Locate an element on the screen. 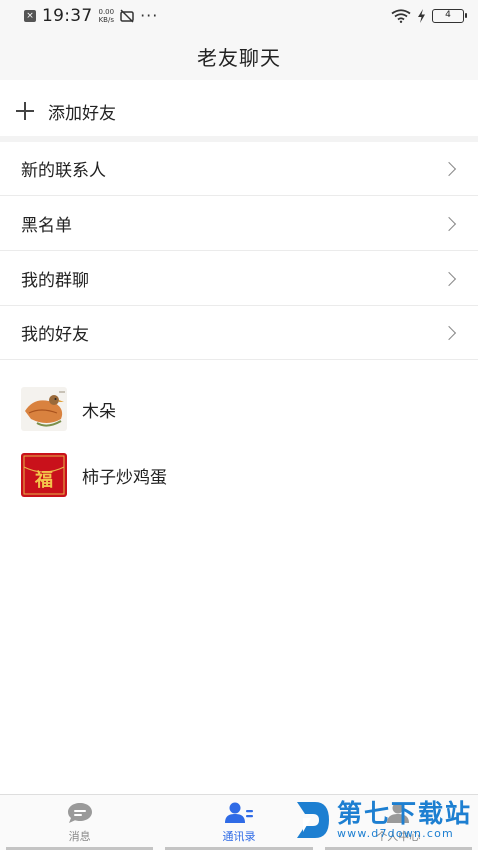  network-speed: 0.00 KB/s is located at coordinates (107, 16).